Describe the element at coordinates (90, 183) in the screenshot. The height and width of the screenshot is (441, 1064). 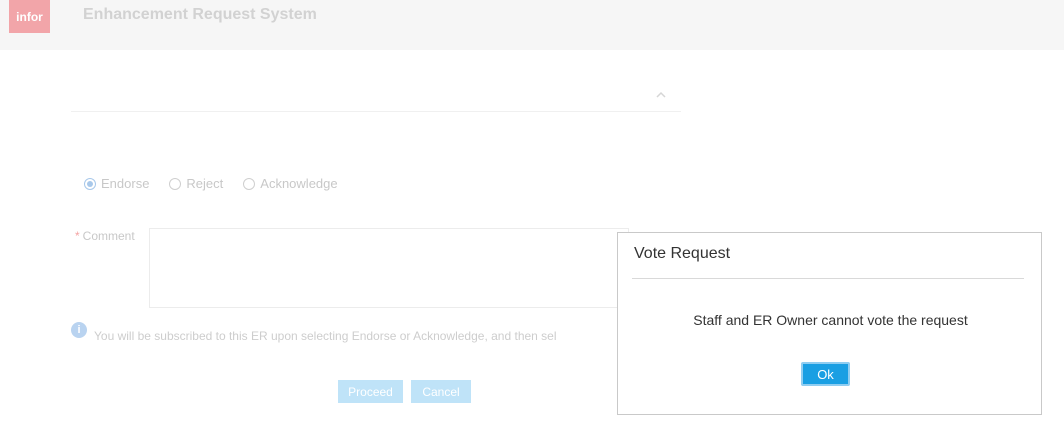
I see `radio-endorse-circle` at that location.